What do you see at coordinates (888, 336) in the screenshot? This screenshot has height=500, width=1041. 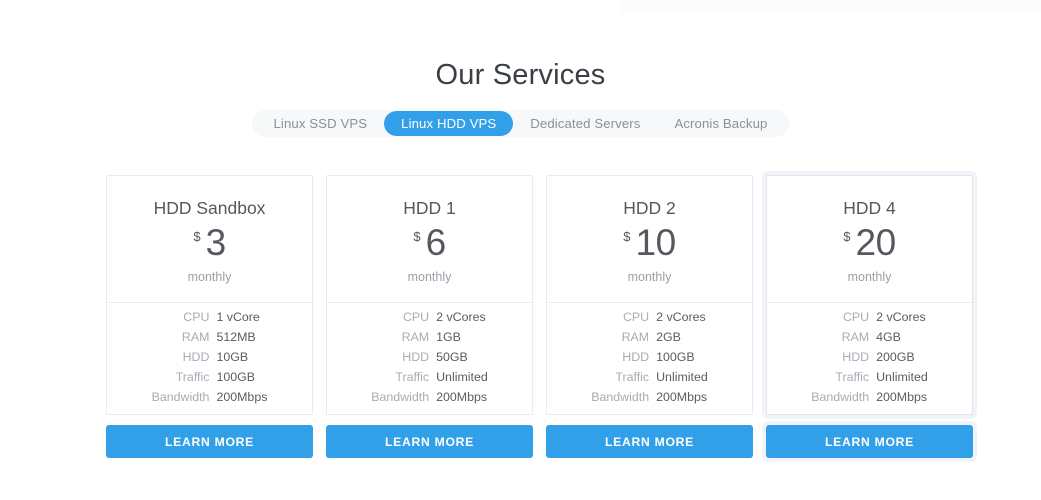 I see `spec-value: 4GB` at bounding box center [888, 336].